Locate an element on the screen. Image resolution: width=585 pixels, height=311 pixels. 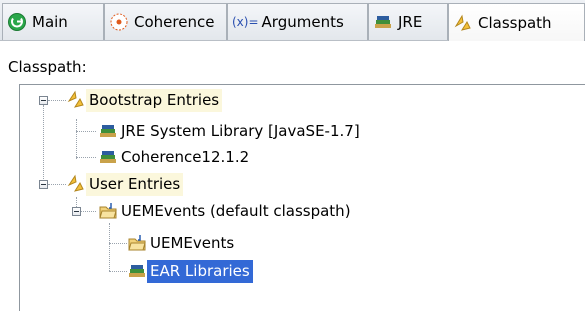
tree-item-label: Coherence12.1.2 is located at coordinates (185, 156).